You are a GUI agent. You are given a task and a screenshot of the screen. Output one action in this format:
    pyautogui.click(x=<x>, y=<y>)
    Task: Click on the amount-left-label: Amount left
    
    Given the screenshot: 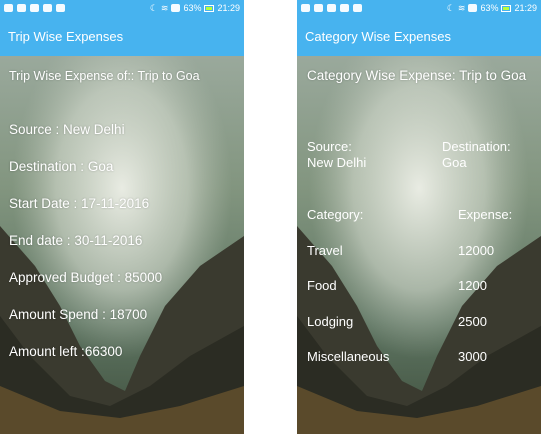 What is the action you would take?
    pyautogui.click(x=43, y=351)
    